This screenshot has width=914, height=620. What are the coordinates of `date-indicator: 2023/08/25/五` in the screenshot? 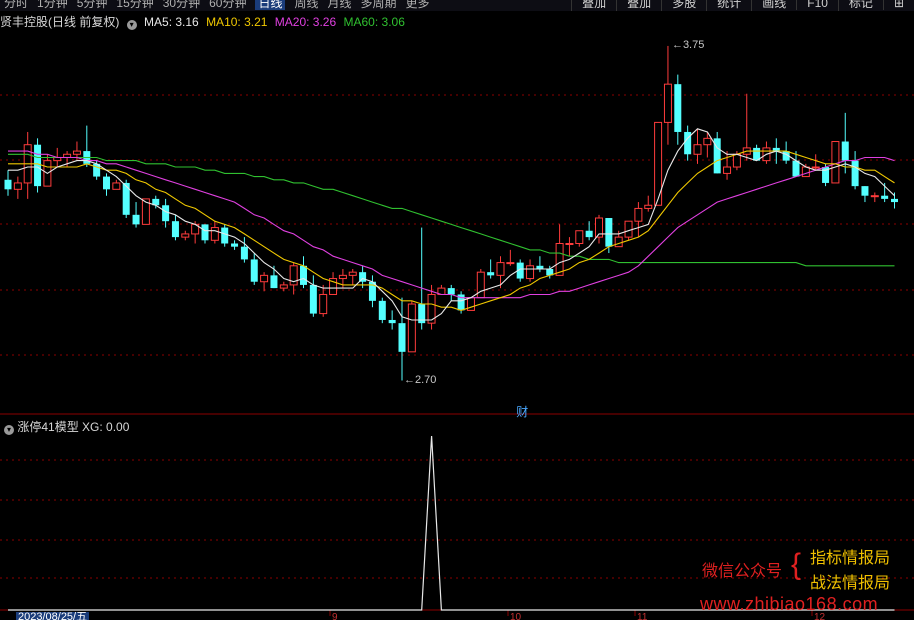 It's located at (53, 616).